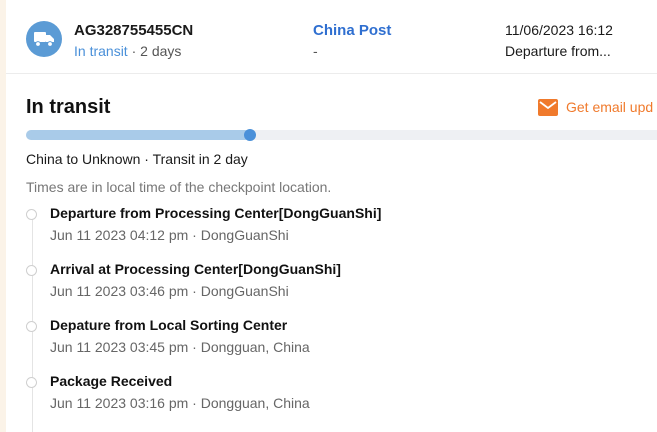 This screenshot has width=657, height=432. I want to click on route-summary: China to Unknown · Transit in 2 day, so click(137, 159).